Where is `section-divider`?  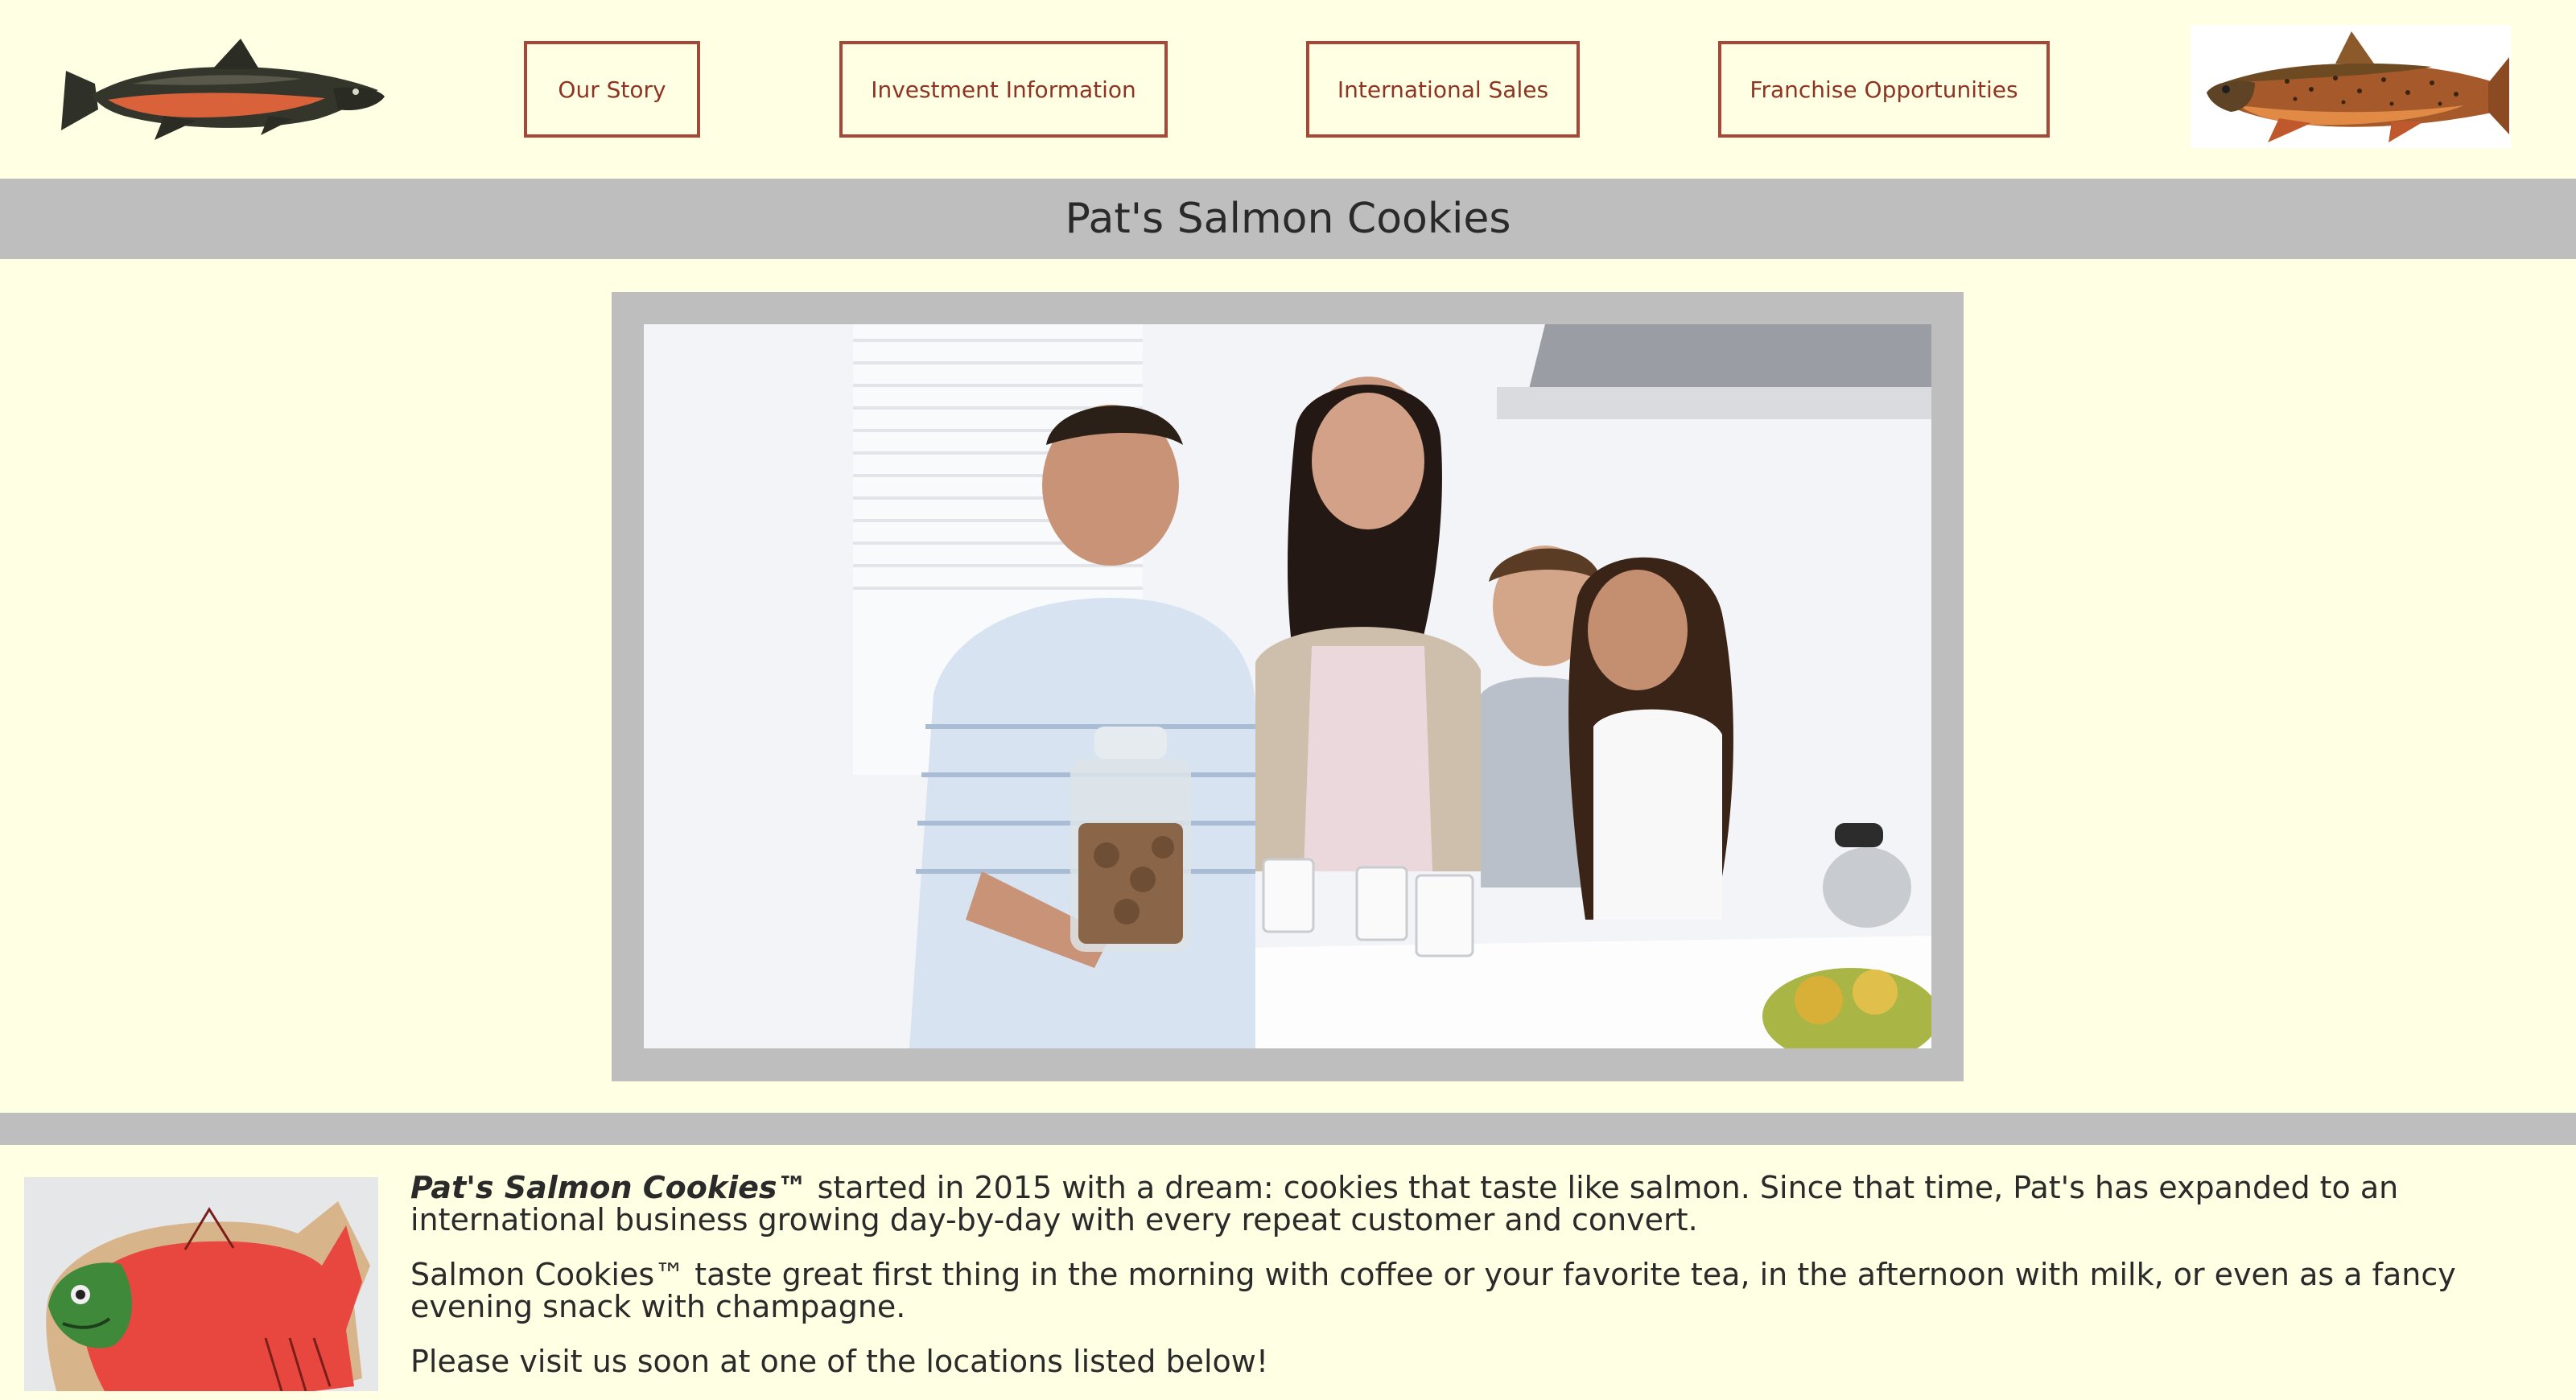 section-divider is located at coordinates (1288, 1129).